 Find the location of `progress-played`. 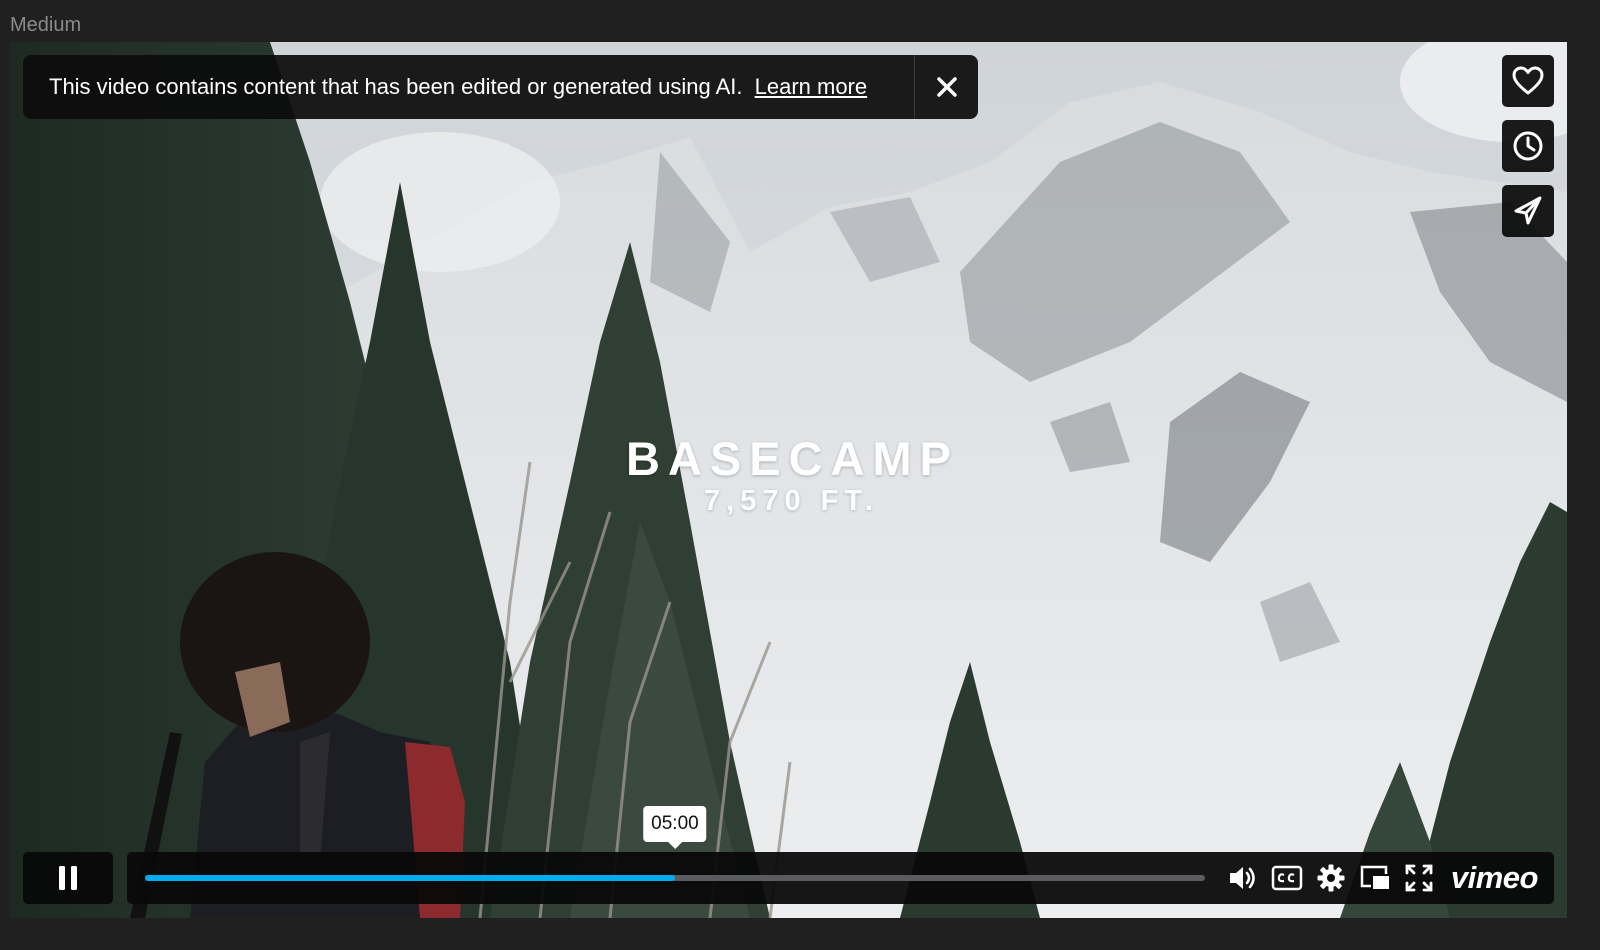

progress-played is located at coordinates (410, 878).